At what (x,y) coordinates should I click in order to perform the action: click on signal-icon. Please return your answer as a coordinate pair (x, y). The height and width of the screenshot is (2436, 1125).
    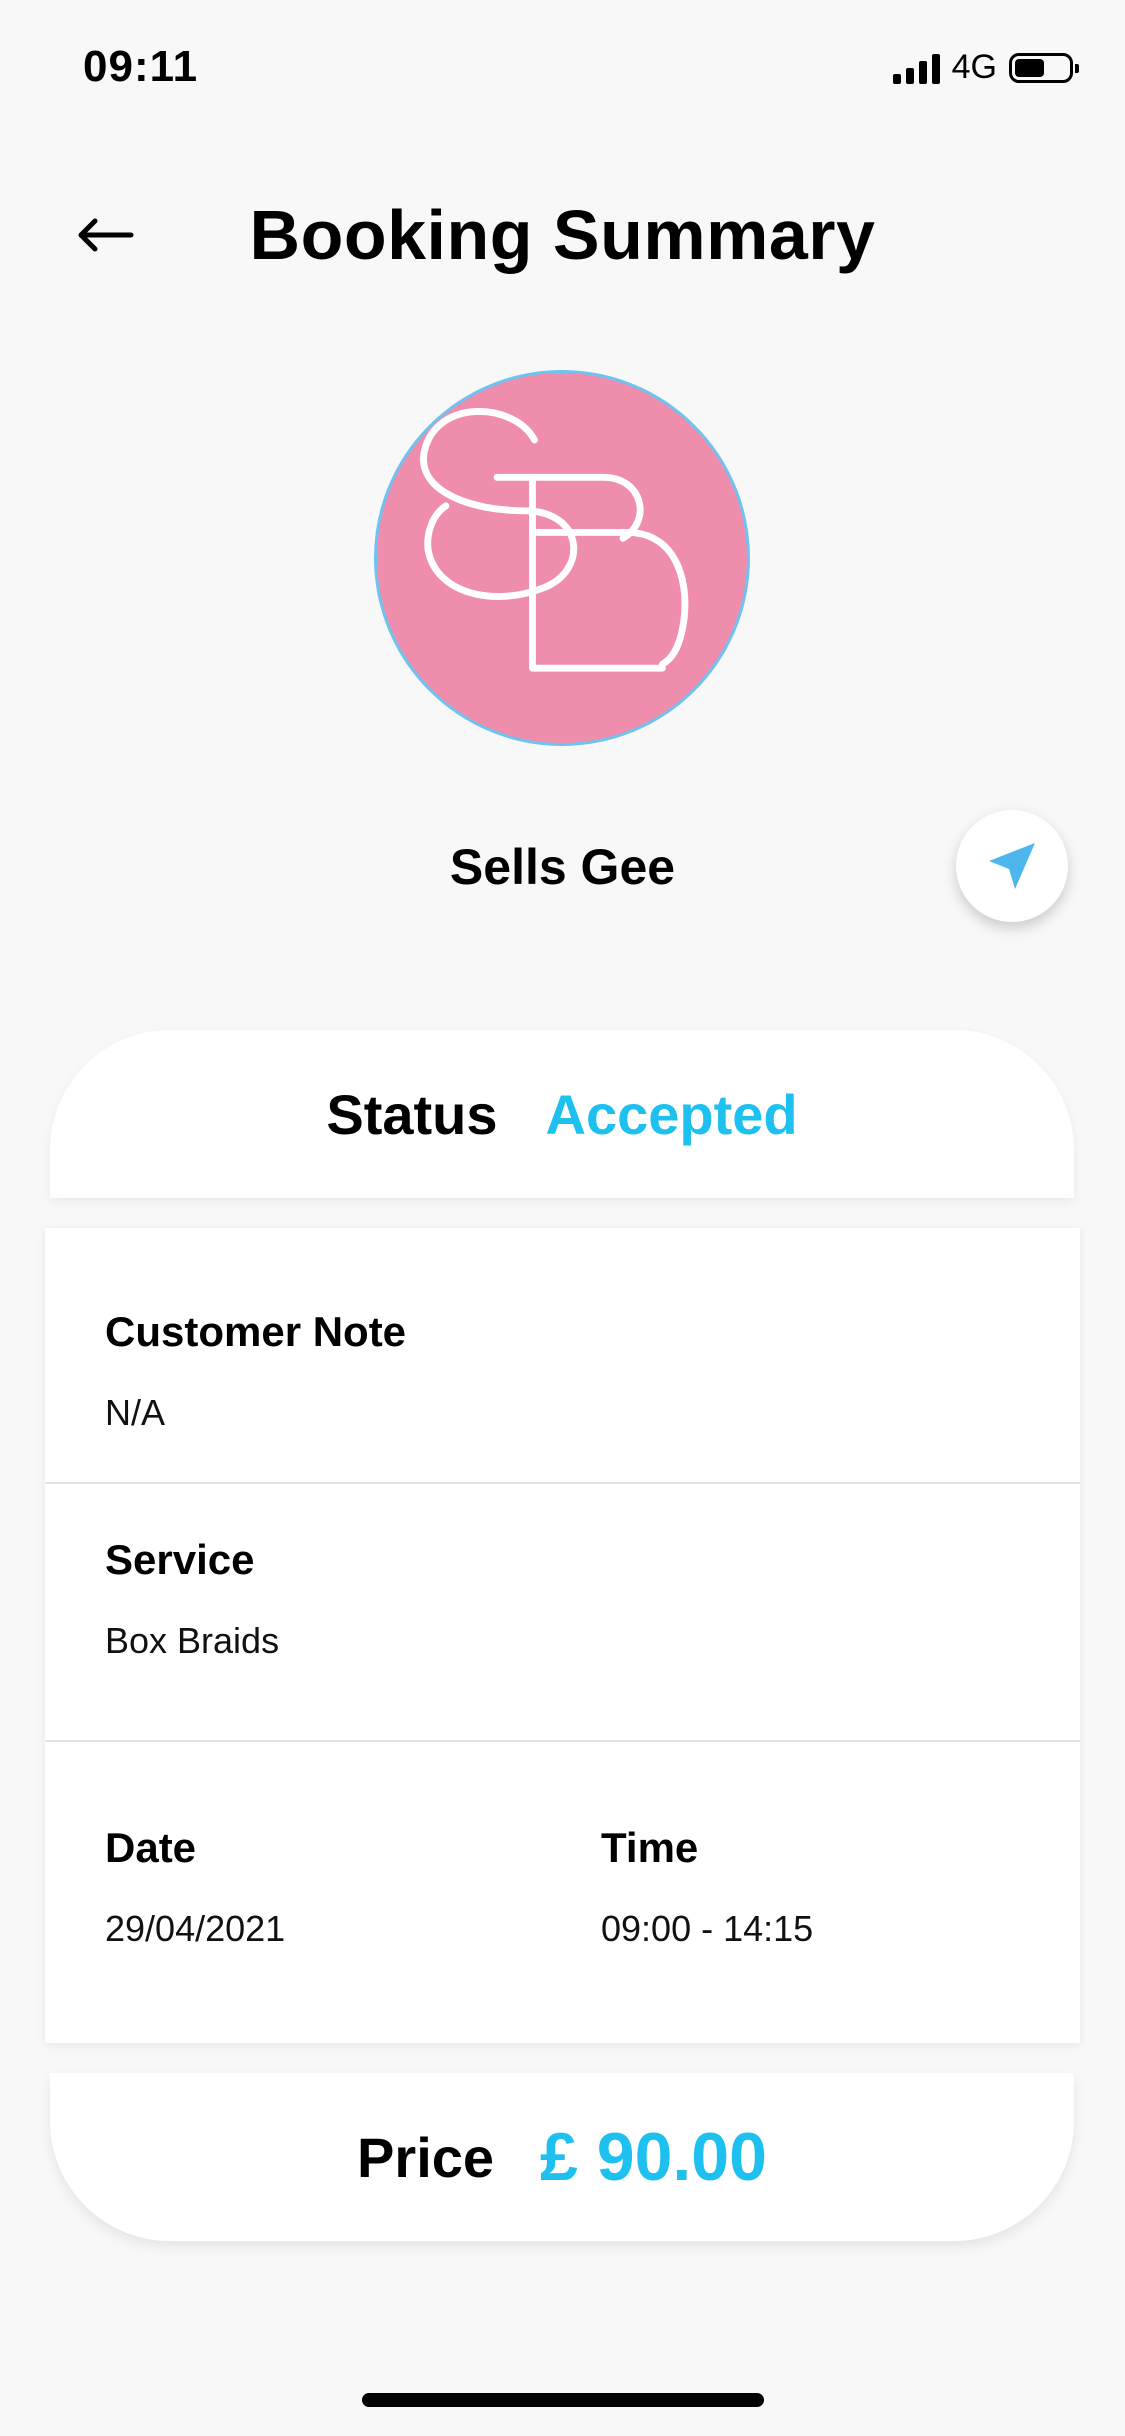
    Looking at the image, I should click on (916, 68).